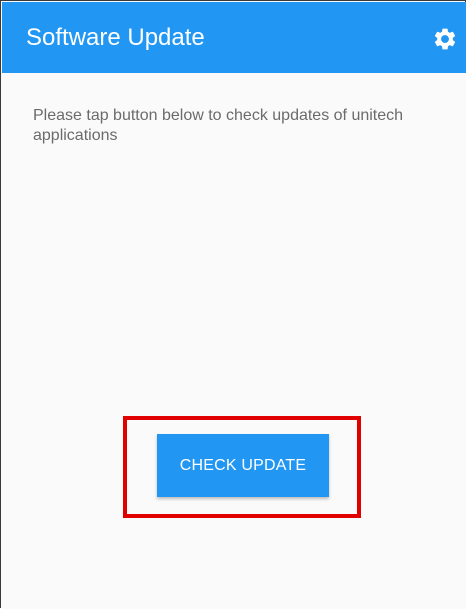  I want to click on settings-button, so click(445, 39).